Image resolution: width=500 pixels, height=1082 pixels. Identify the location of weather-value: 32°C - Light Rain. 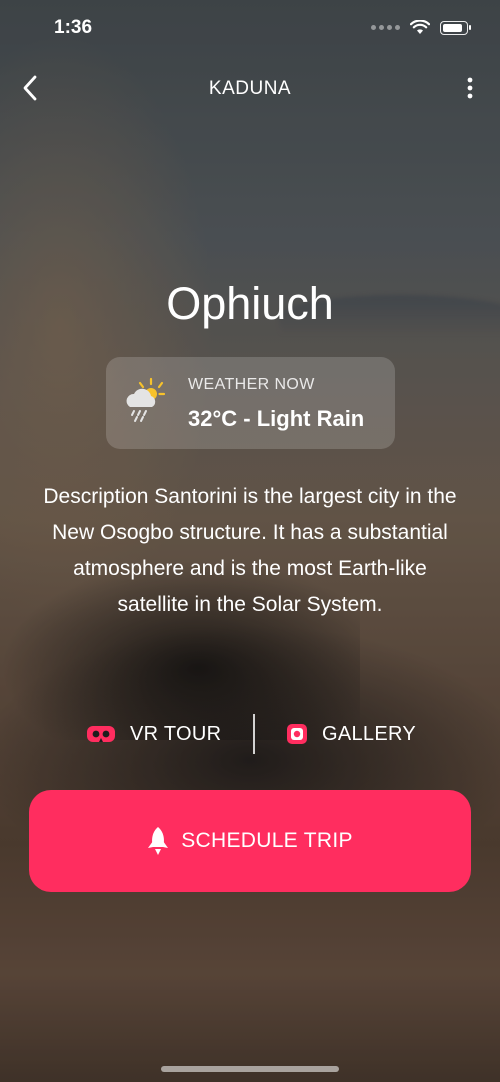
(276, 418).